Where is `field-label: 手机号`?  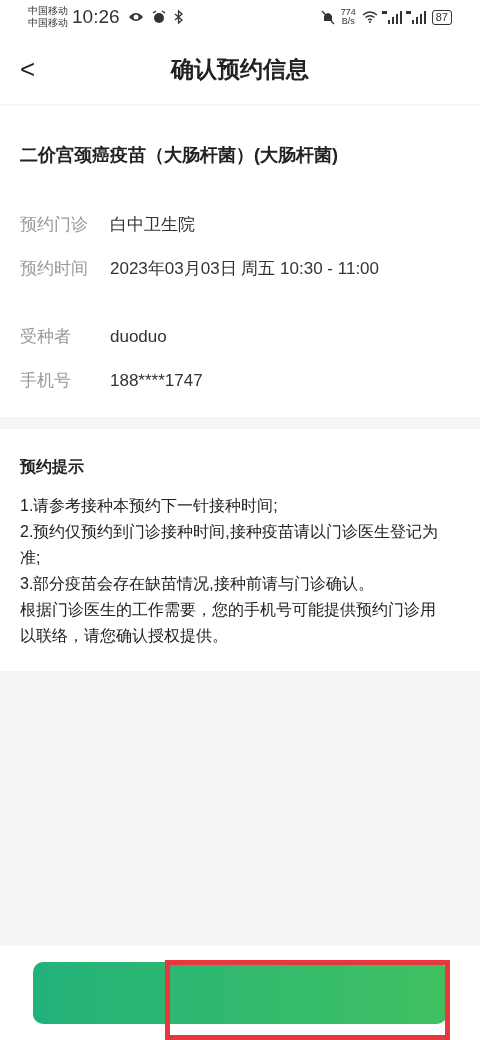
field-label: 手机号 is located at coordinates (46, 381).